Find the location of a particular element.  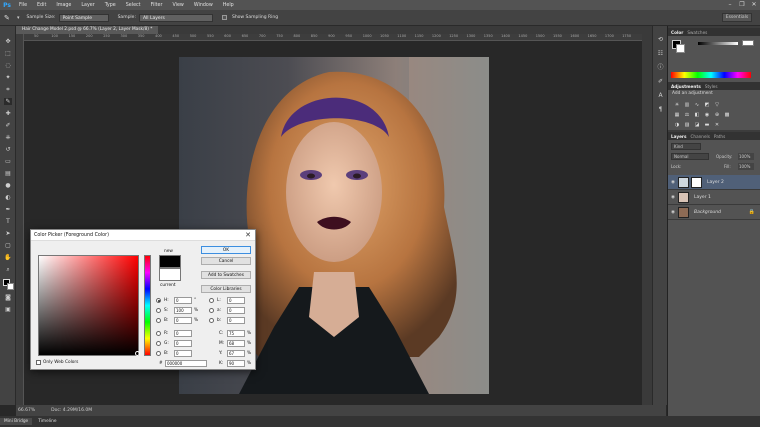

vibrance-icon: ▽ is located at coordinates (717, 105).